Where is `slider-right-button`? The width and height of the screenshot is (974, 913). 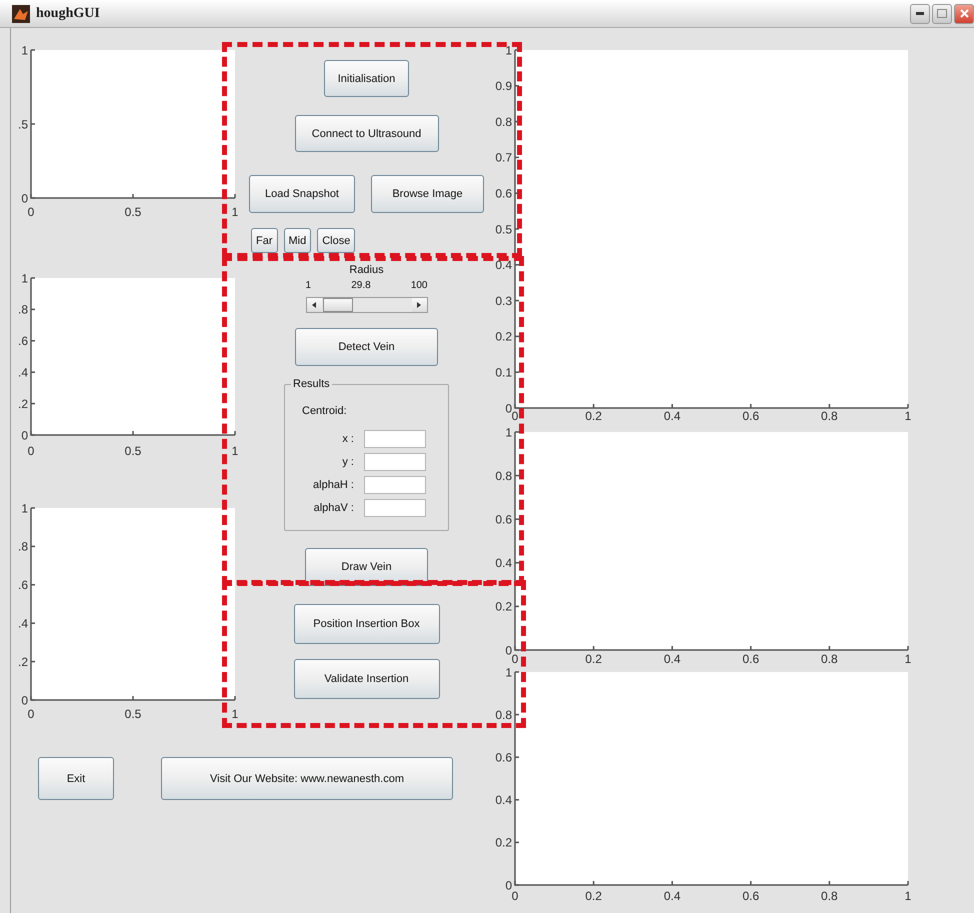
slider-right-button is located at coordinates (419, 305).